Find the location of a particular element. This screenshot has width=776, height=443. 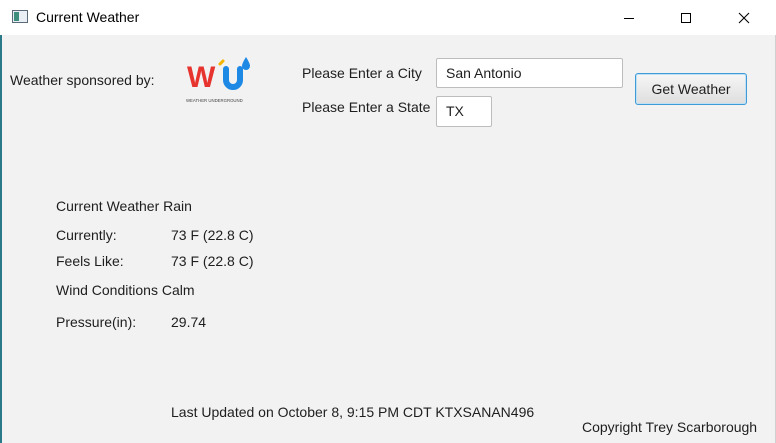

city-label: Please Enter a City is located at coordinates (362, 73).